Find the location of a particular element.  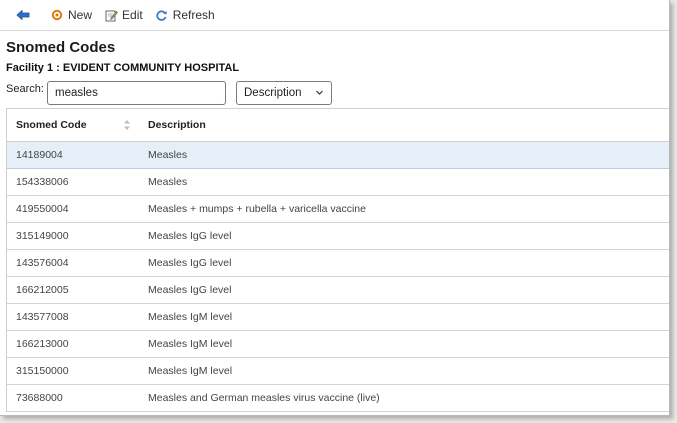

table-row: 14189004 Measles is located at coordinates (338, 155).